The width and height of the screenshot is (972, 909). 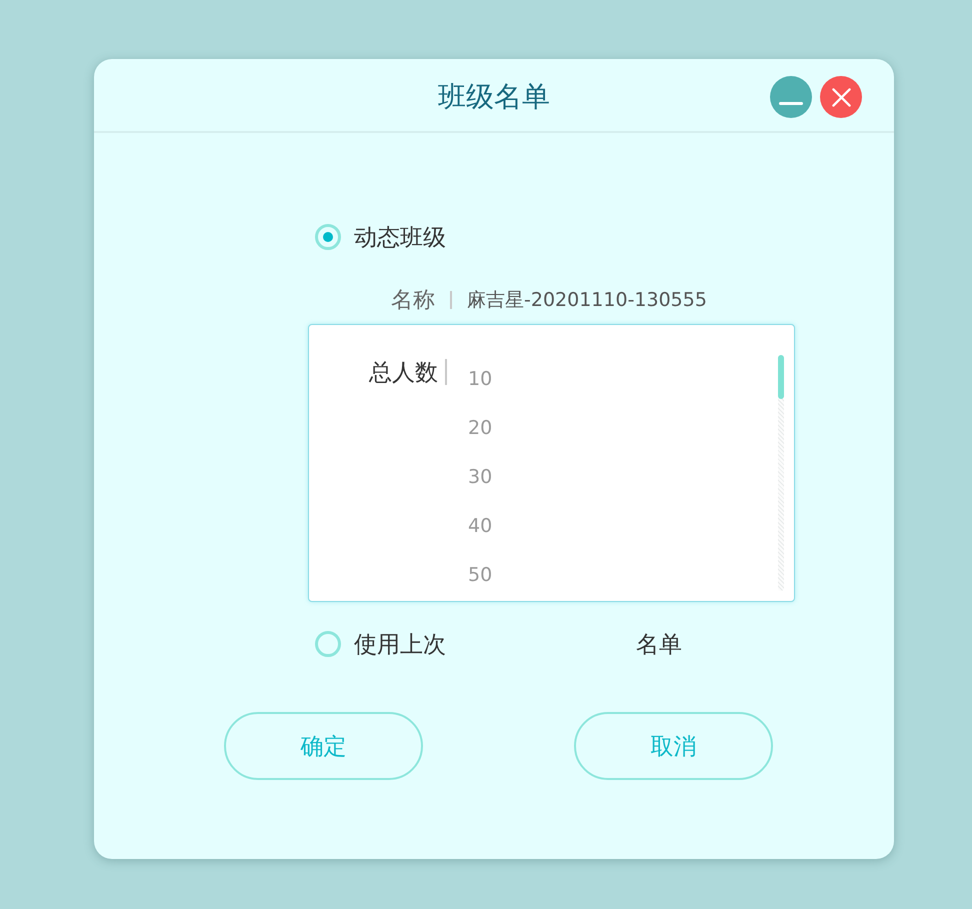 I want to click on cancel-button: 取消, so click(x=673, y=746).